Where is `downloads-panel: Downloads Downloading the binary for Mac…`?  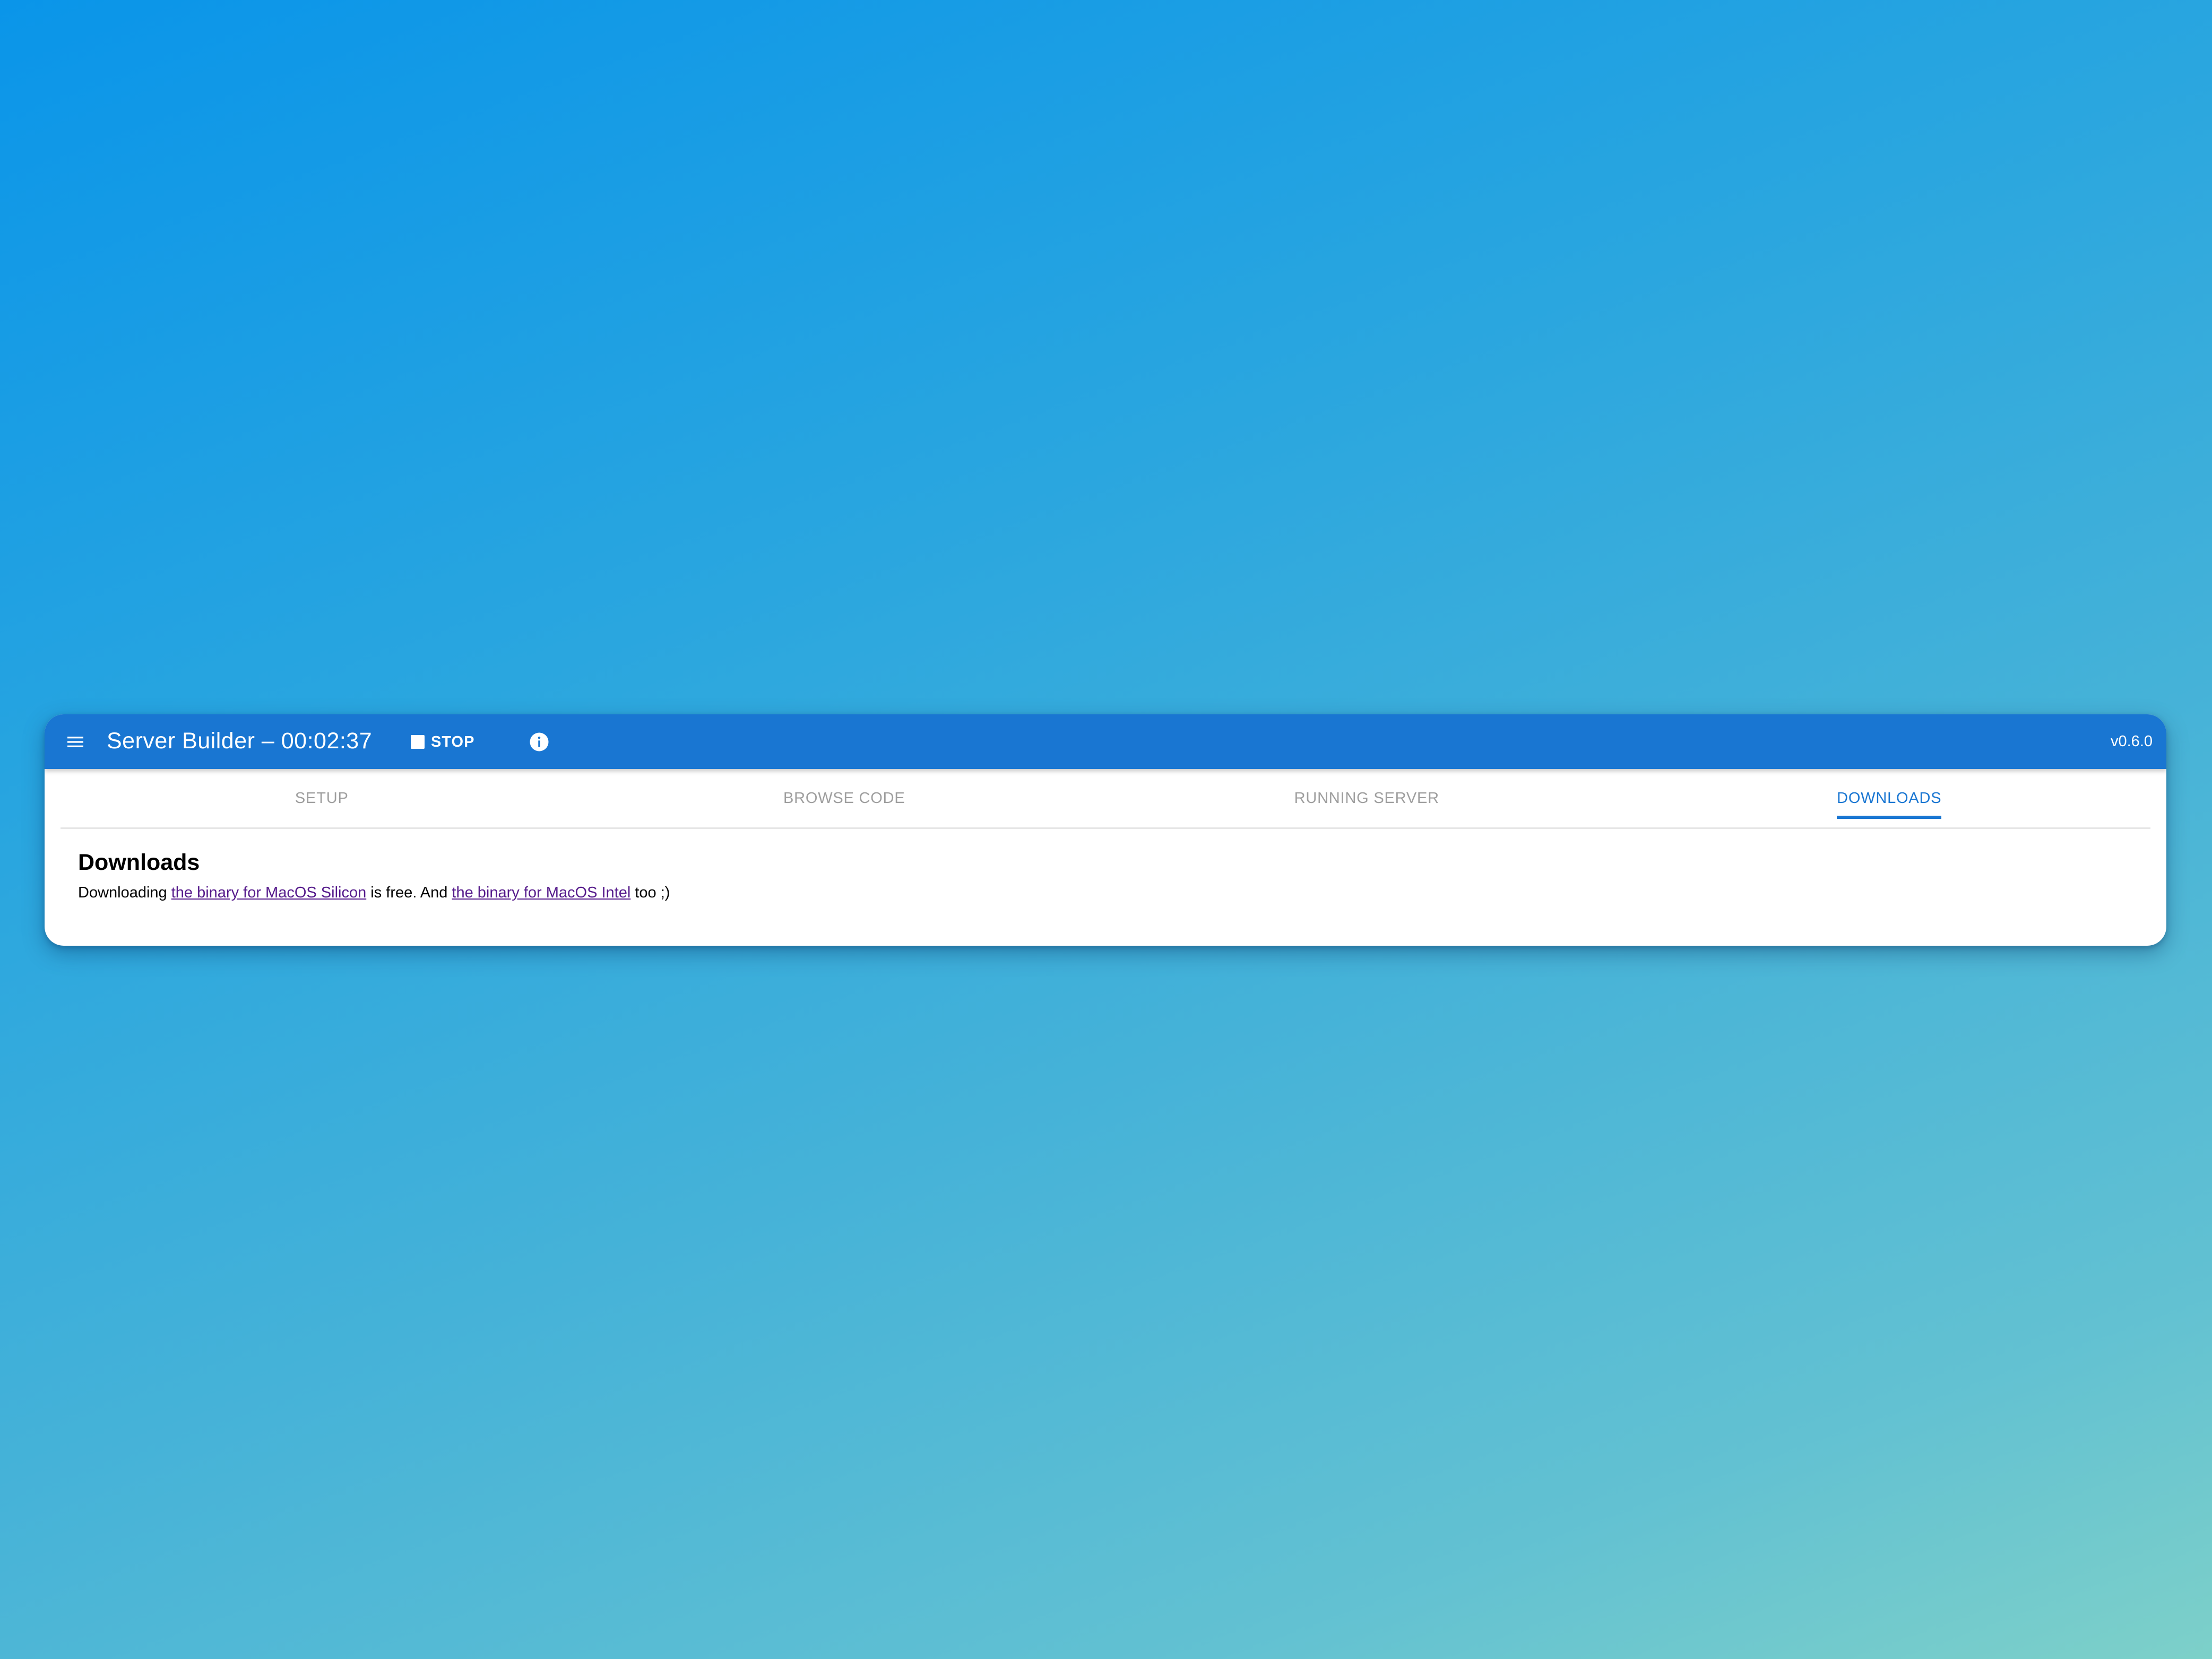 downloads-panel: Downloads Downloading the binary for Mac… is located at coordinates (374, 875).